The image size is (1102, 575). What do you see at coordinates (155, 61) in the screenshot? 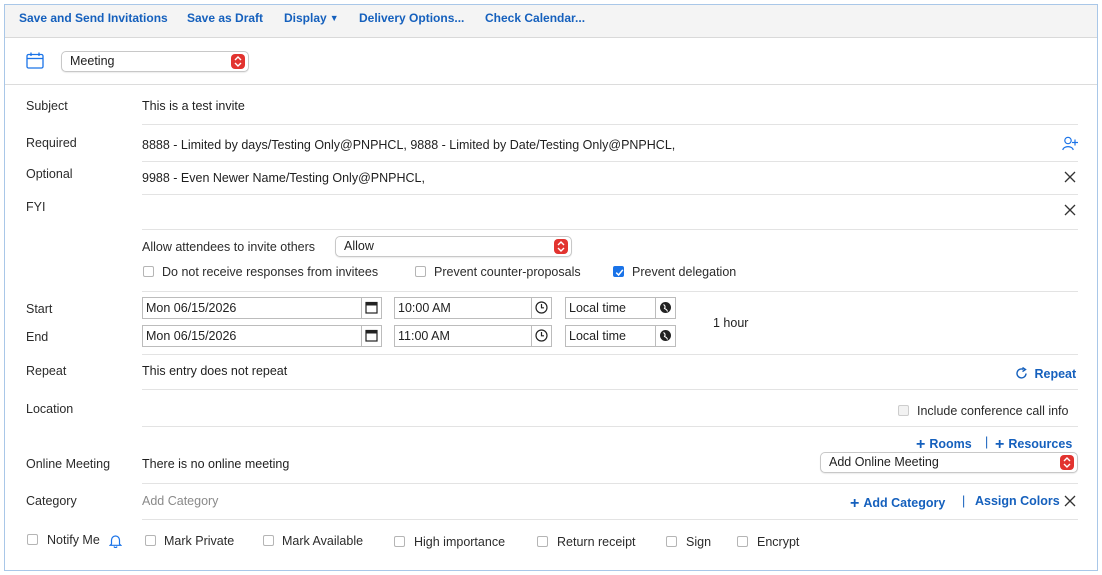
I see `entry-type-select: Meeting` at bounding box center [155, 61].